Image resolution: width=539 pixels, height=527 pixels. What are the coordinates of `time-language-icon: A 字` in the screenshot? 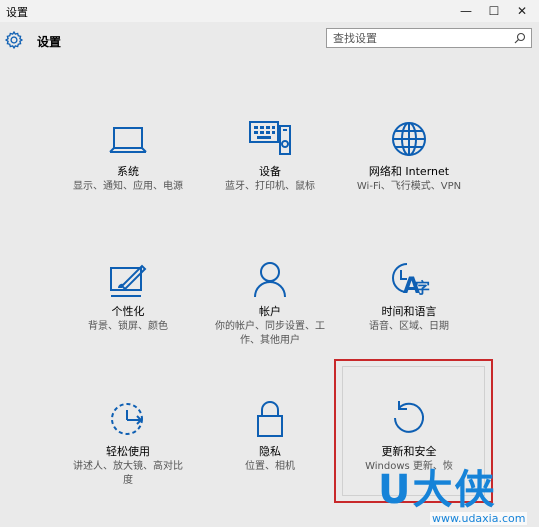 It's located at (411, 280).